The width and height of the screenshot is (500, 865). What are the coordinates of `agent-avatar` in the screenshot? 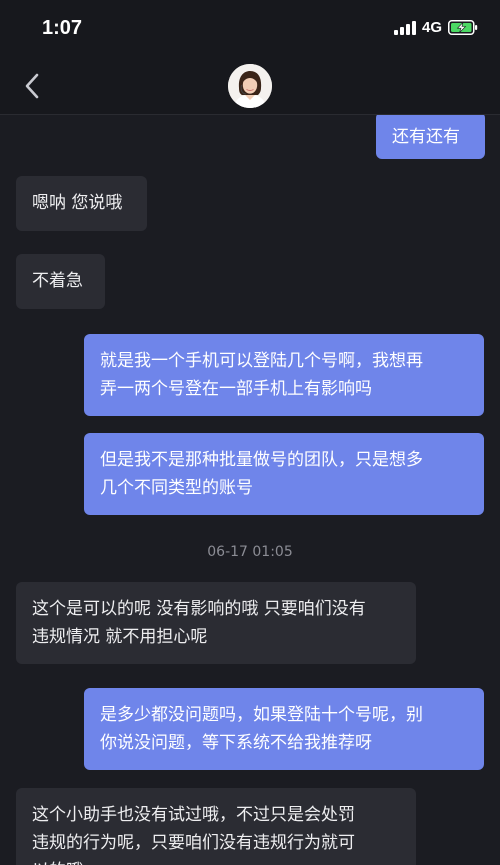 It's located at (250, 86).